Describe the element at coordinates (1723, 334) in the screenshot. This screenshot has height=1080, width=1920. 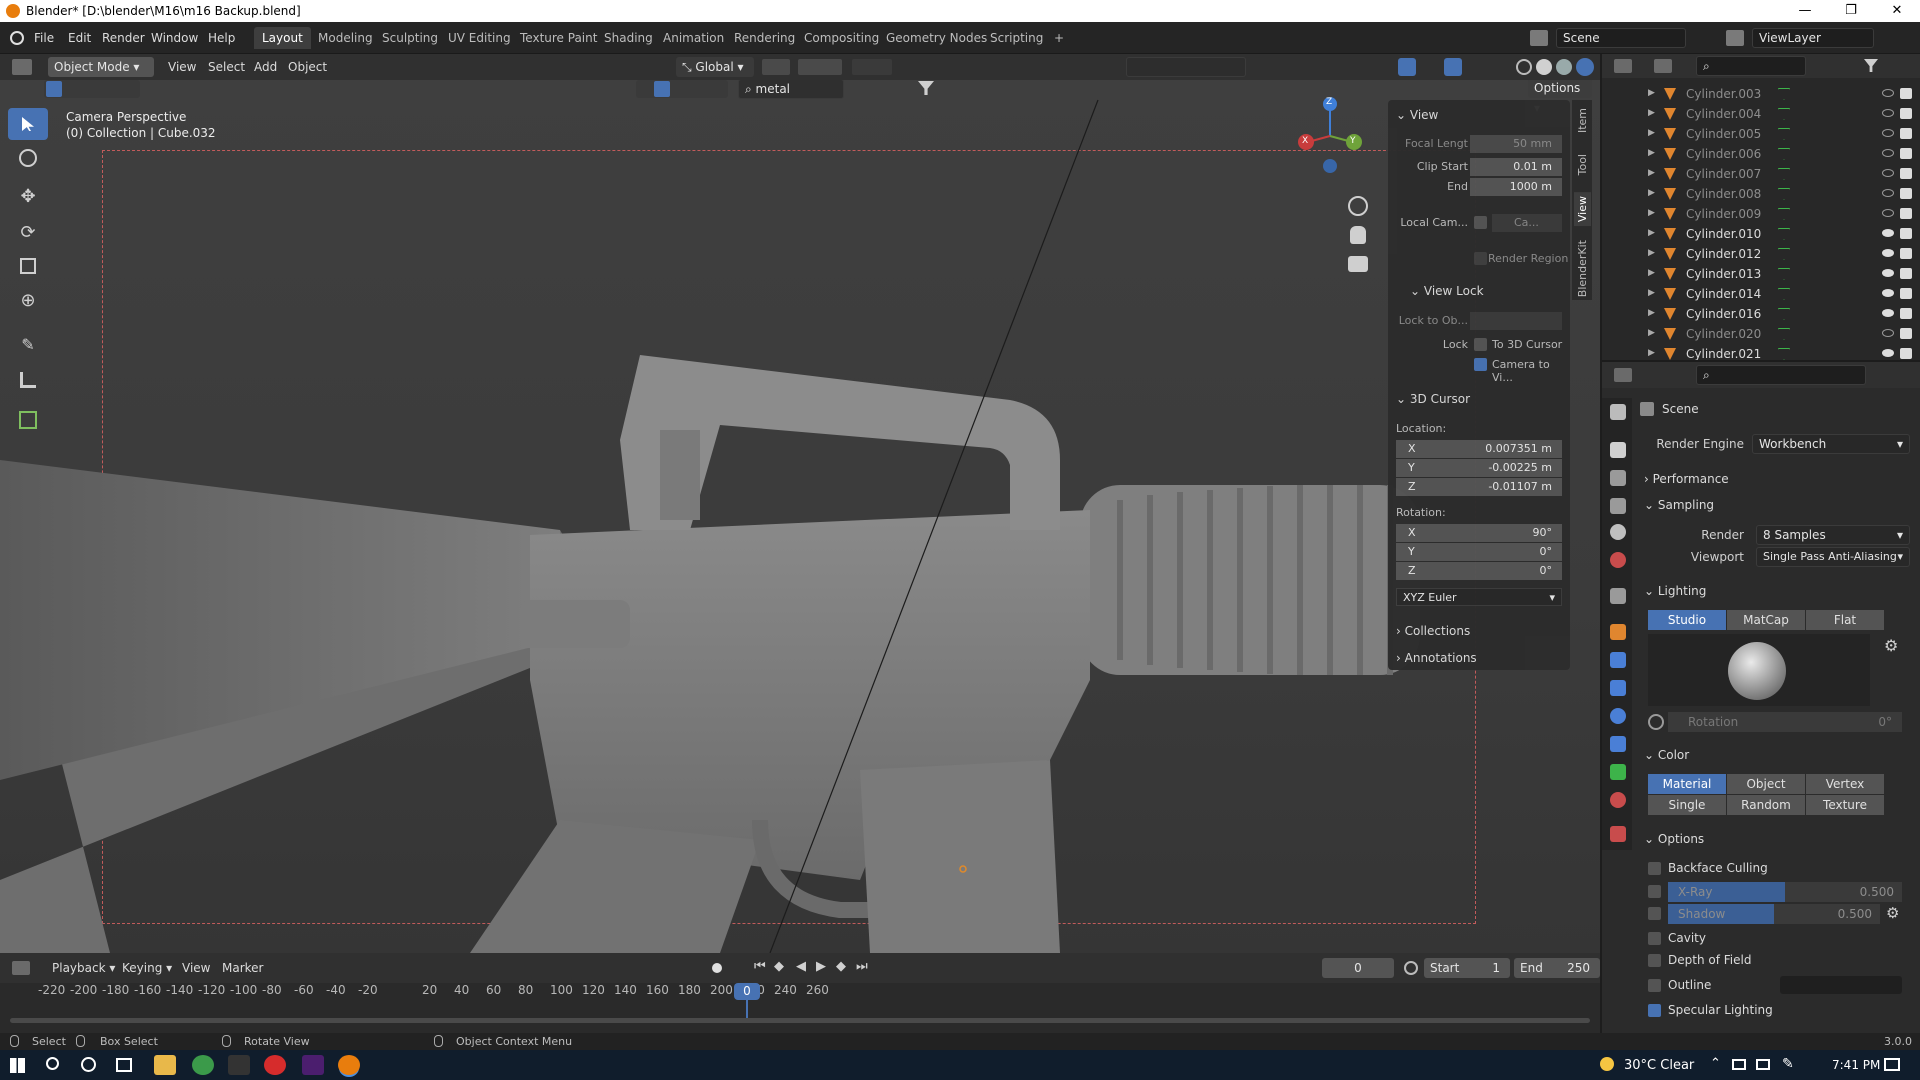
I see `outliner-object-name: Cylinder.020` at that location.